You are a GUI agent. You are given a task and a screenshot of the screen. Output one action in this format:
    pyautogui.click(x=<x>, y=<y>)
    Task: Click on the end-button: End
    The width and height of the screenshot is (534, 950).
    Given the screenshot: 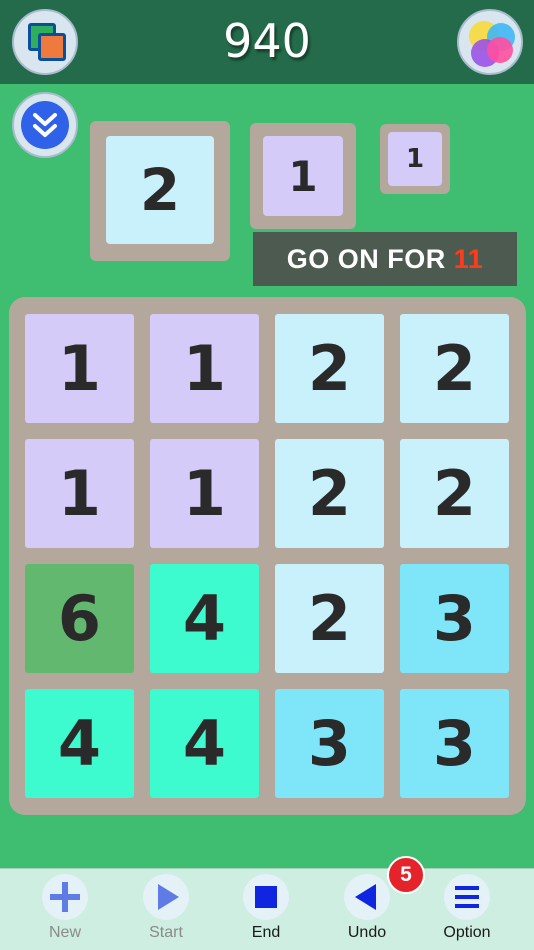 What is the action you would take?
    pyautogui.click(x=266, y=909)
    